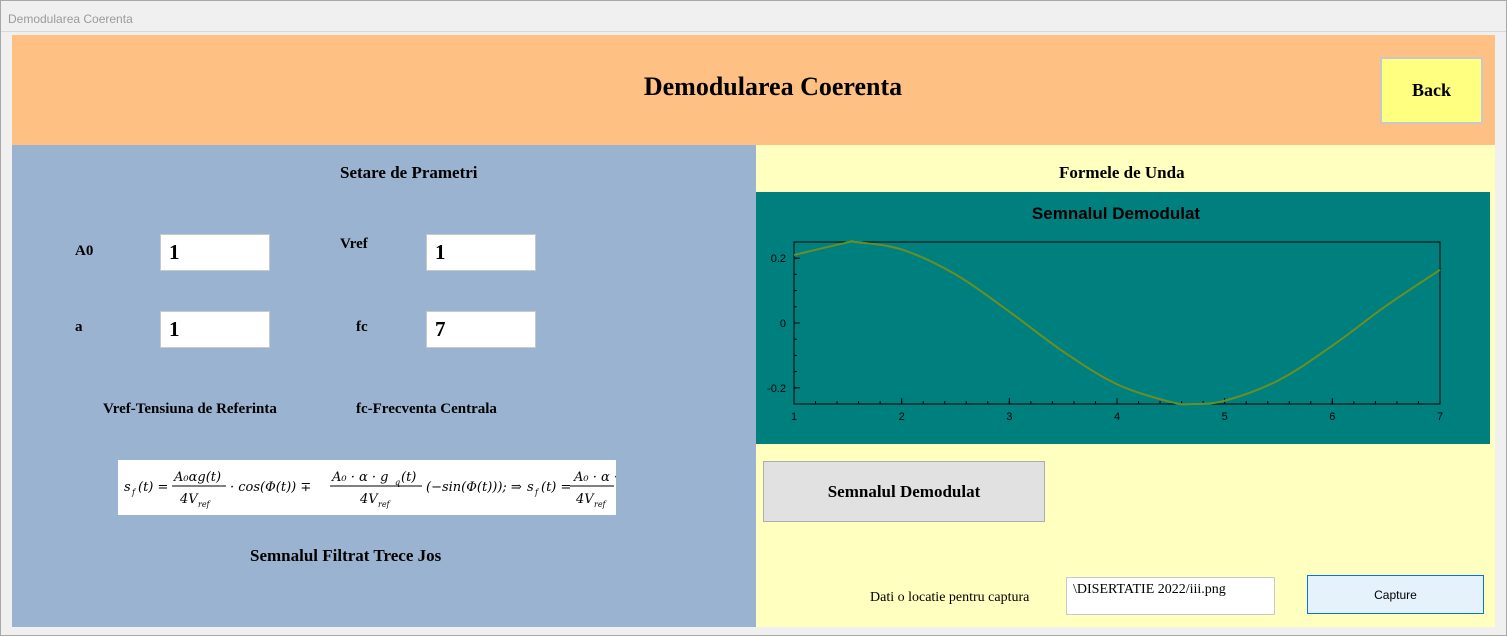 This screenshot has width=1507, height=636. Describe the element at coordinates (215, 252) in the screenshot. I see `a0-input` at that location.